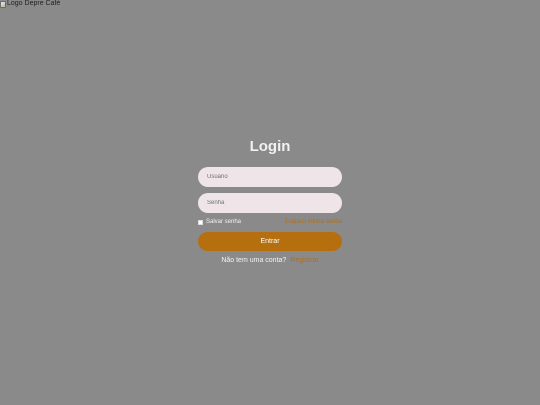  What do you see at coordinates (34, 3) in the screenshot?
I see `logo-alt-text: Logo Depre Café` at bounding box center [34, 3].